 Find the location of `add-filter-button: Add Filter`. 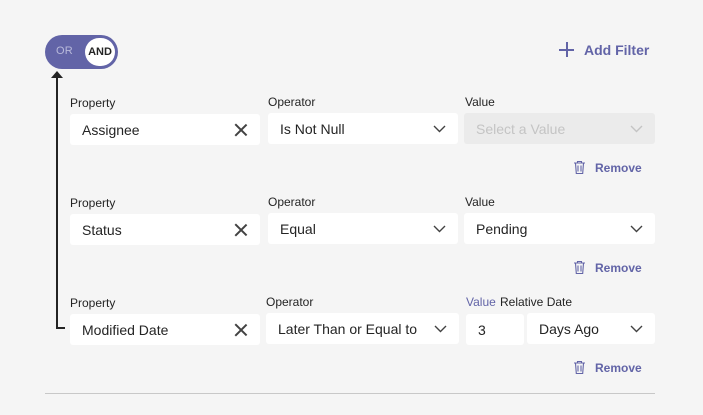

add-filter-button: Add Filter is located at coordinates (603, 49).